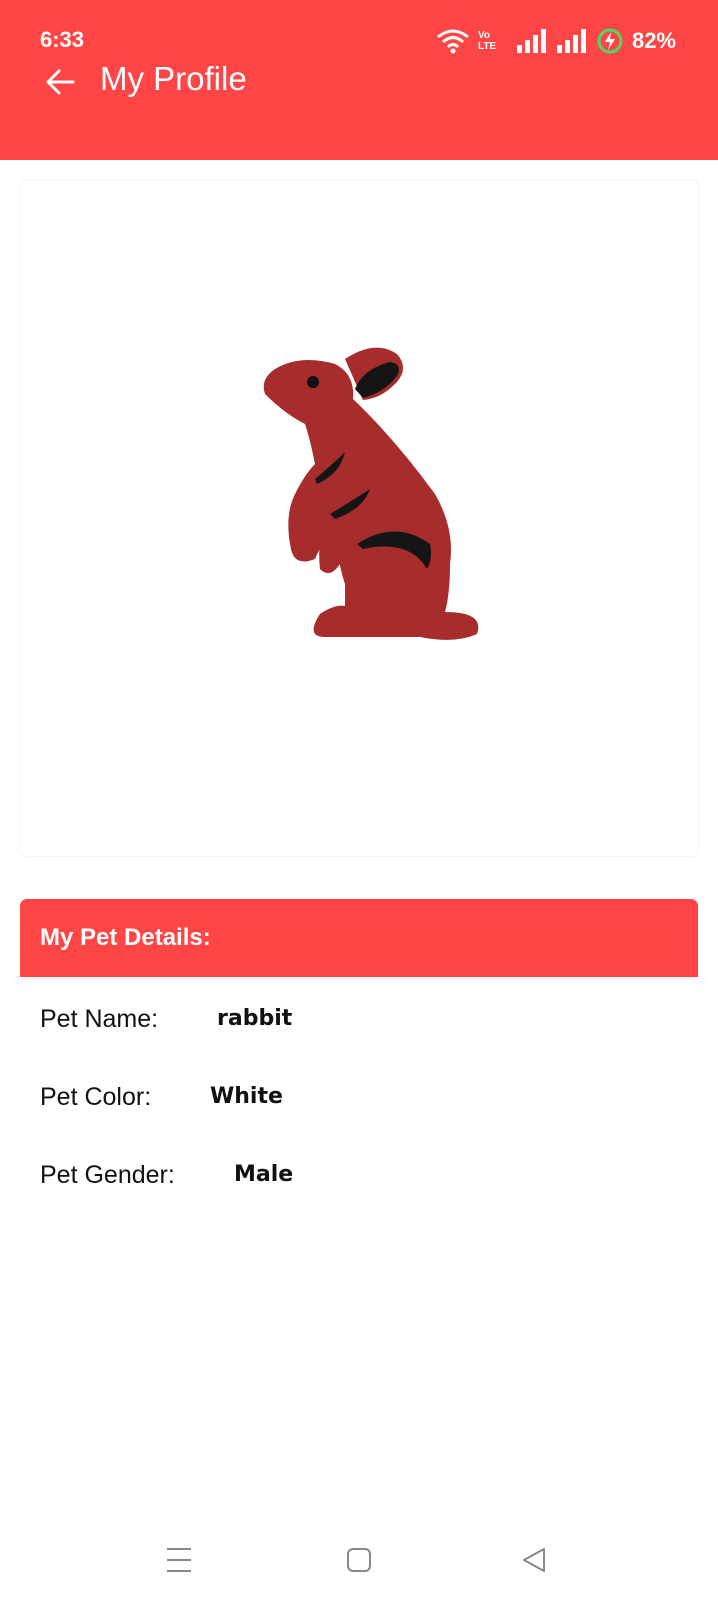 Image resolution: width=718 pixels, height=1599 pixels. I want to click on battery-charging-icon, so click(610, 41).